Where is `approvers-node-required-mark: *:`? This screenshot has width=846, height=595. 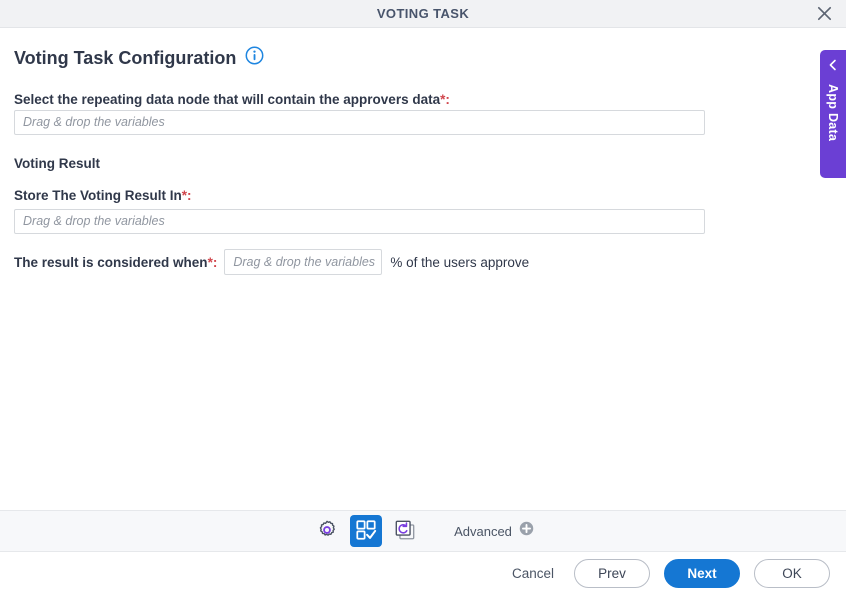
approvers-node-required-mark: *: is located at coordinates (445, 99).